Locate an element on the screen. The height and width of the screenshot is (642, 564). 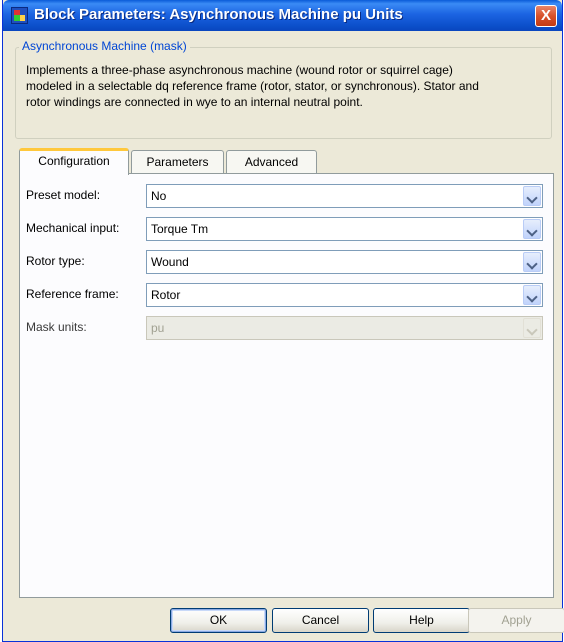
reference-frame-row: Reference frame: Rotor is located at coordinates (286, 295).